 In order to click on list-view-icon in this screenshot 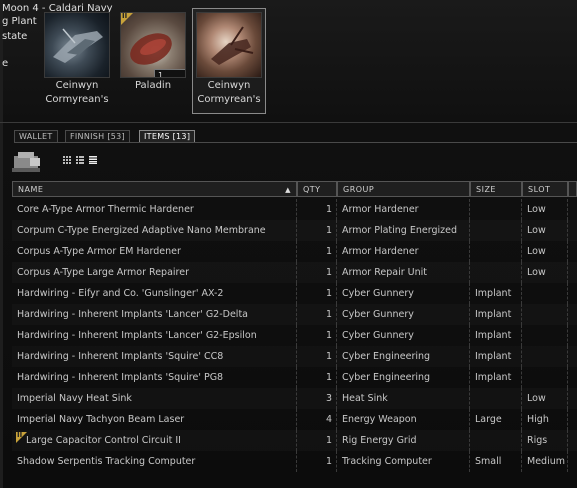, I will do `click(93, 160)`.